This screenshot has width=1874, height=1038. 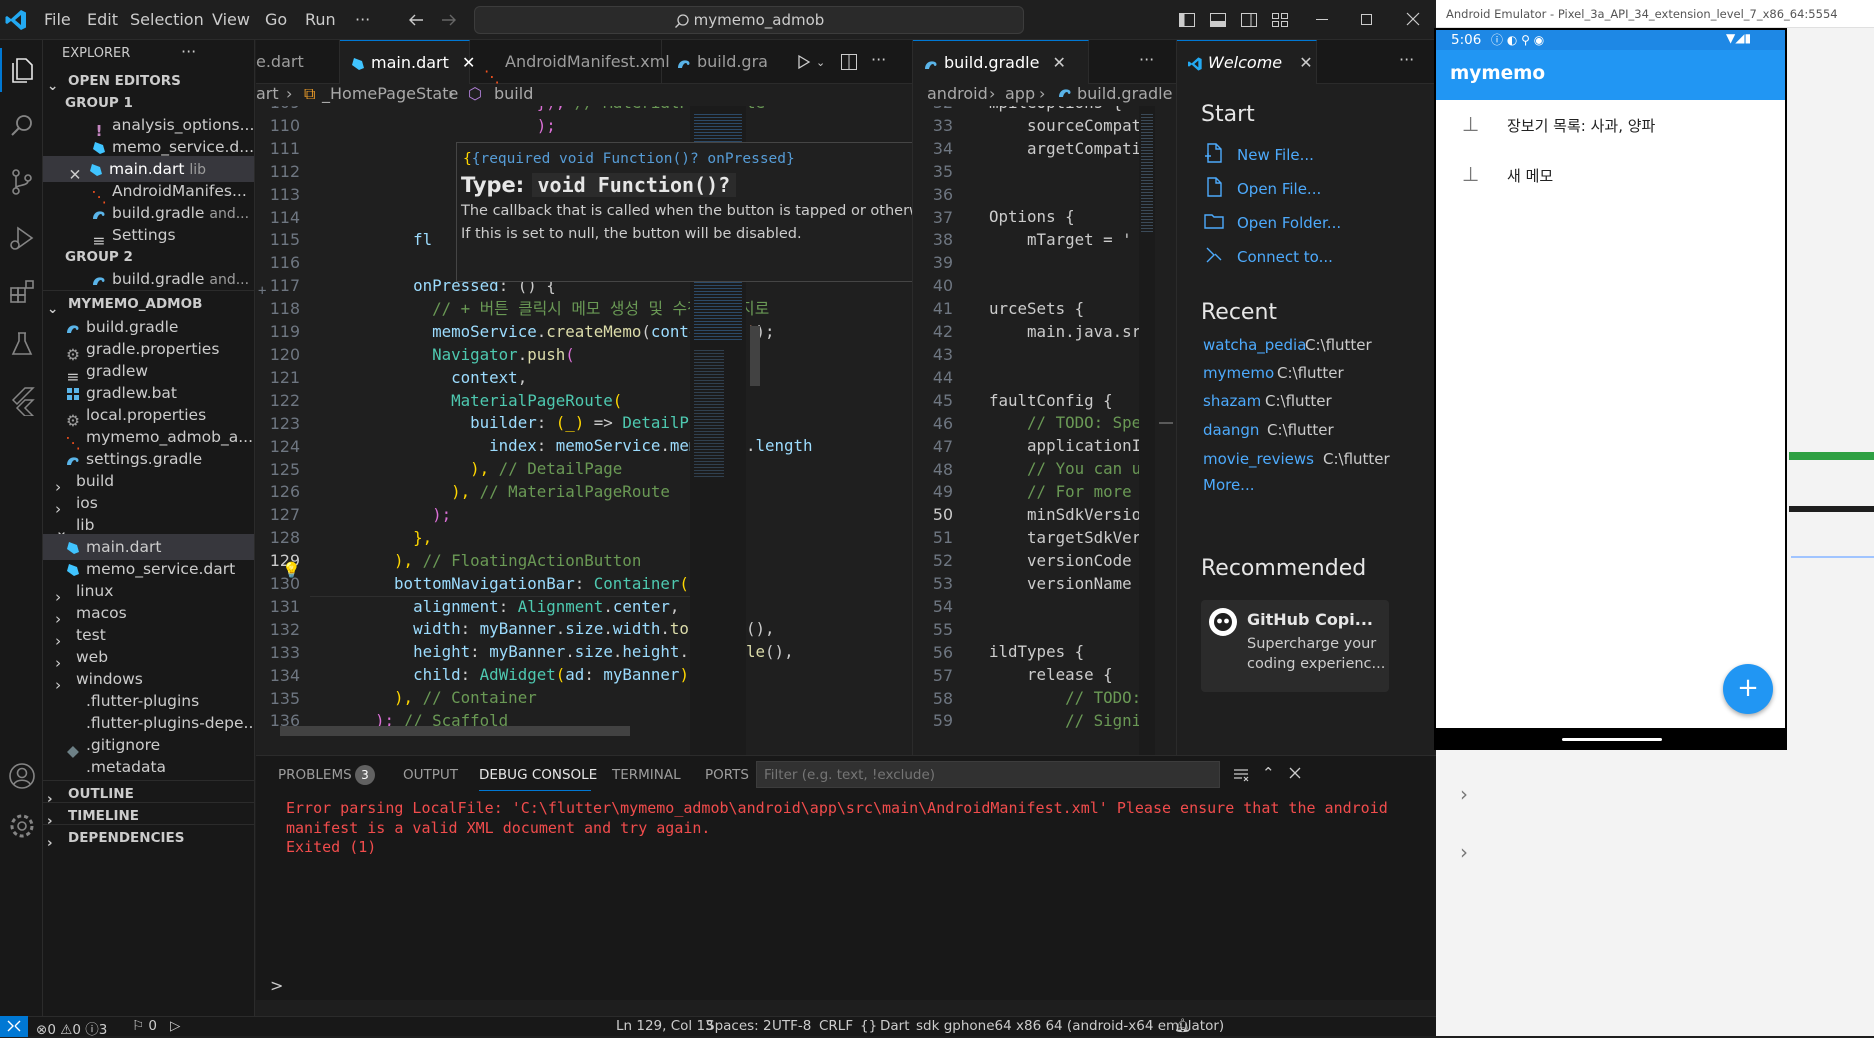 What do you see at coordinates (315, 775) in the screenshot?
I see `panel-tab-problems: PROBLEMS` at bounding box center [315, 775].